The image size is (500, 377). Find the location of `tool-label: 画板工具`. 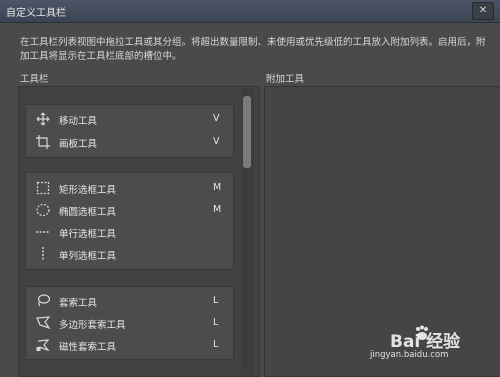

tool-label: 画板工具 is located at coordinates (78, 144).